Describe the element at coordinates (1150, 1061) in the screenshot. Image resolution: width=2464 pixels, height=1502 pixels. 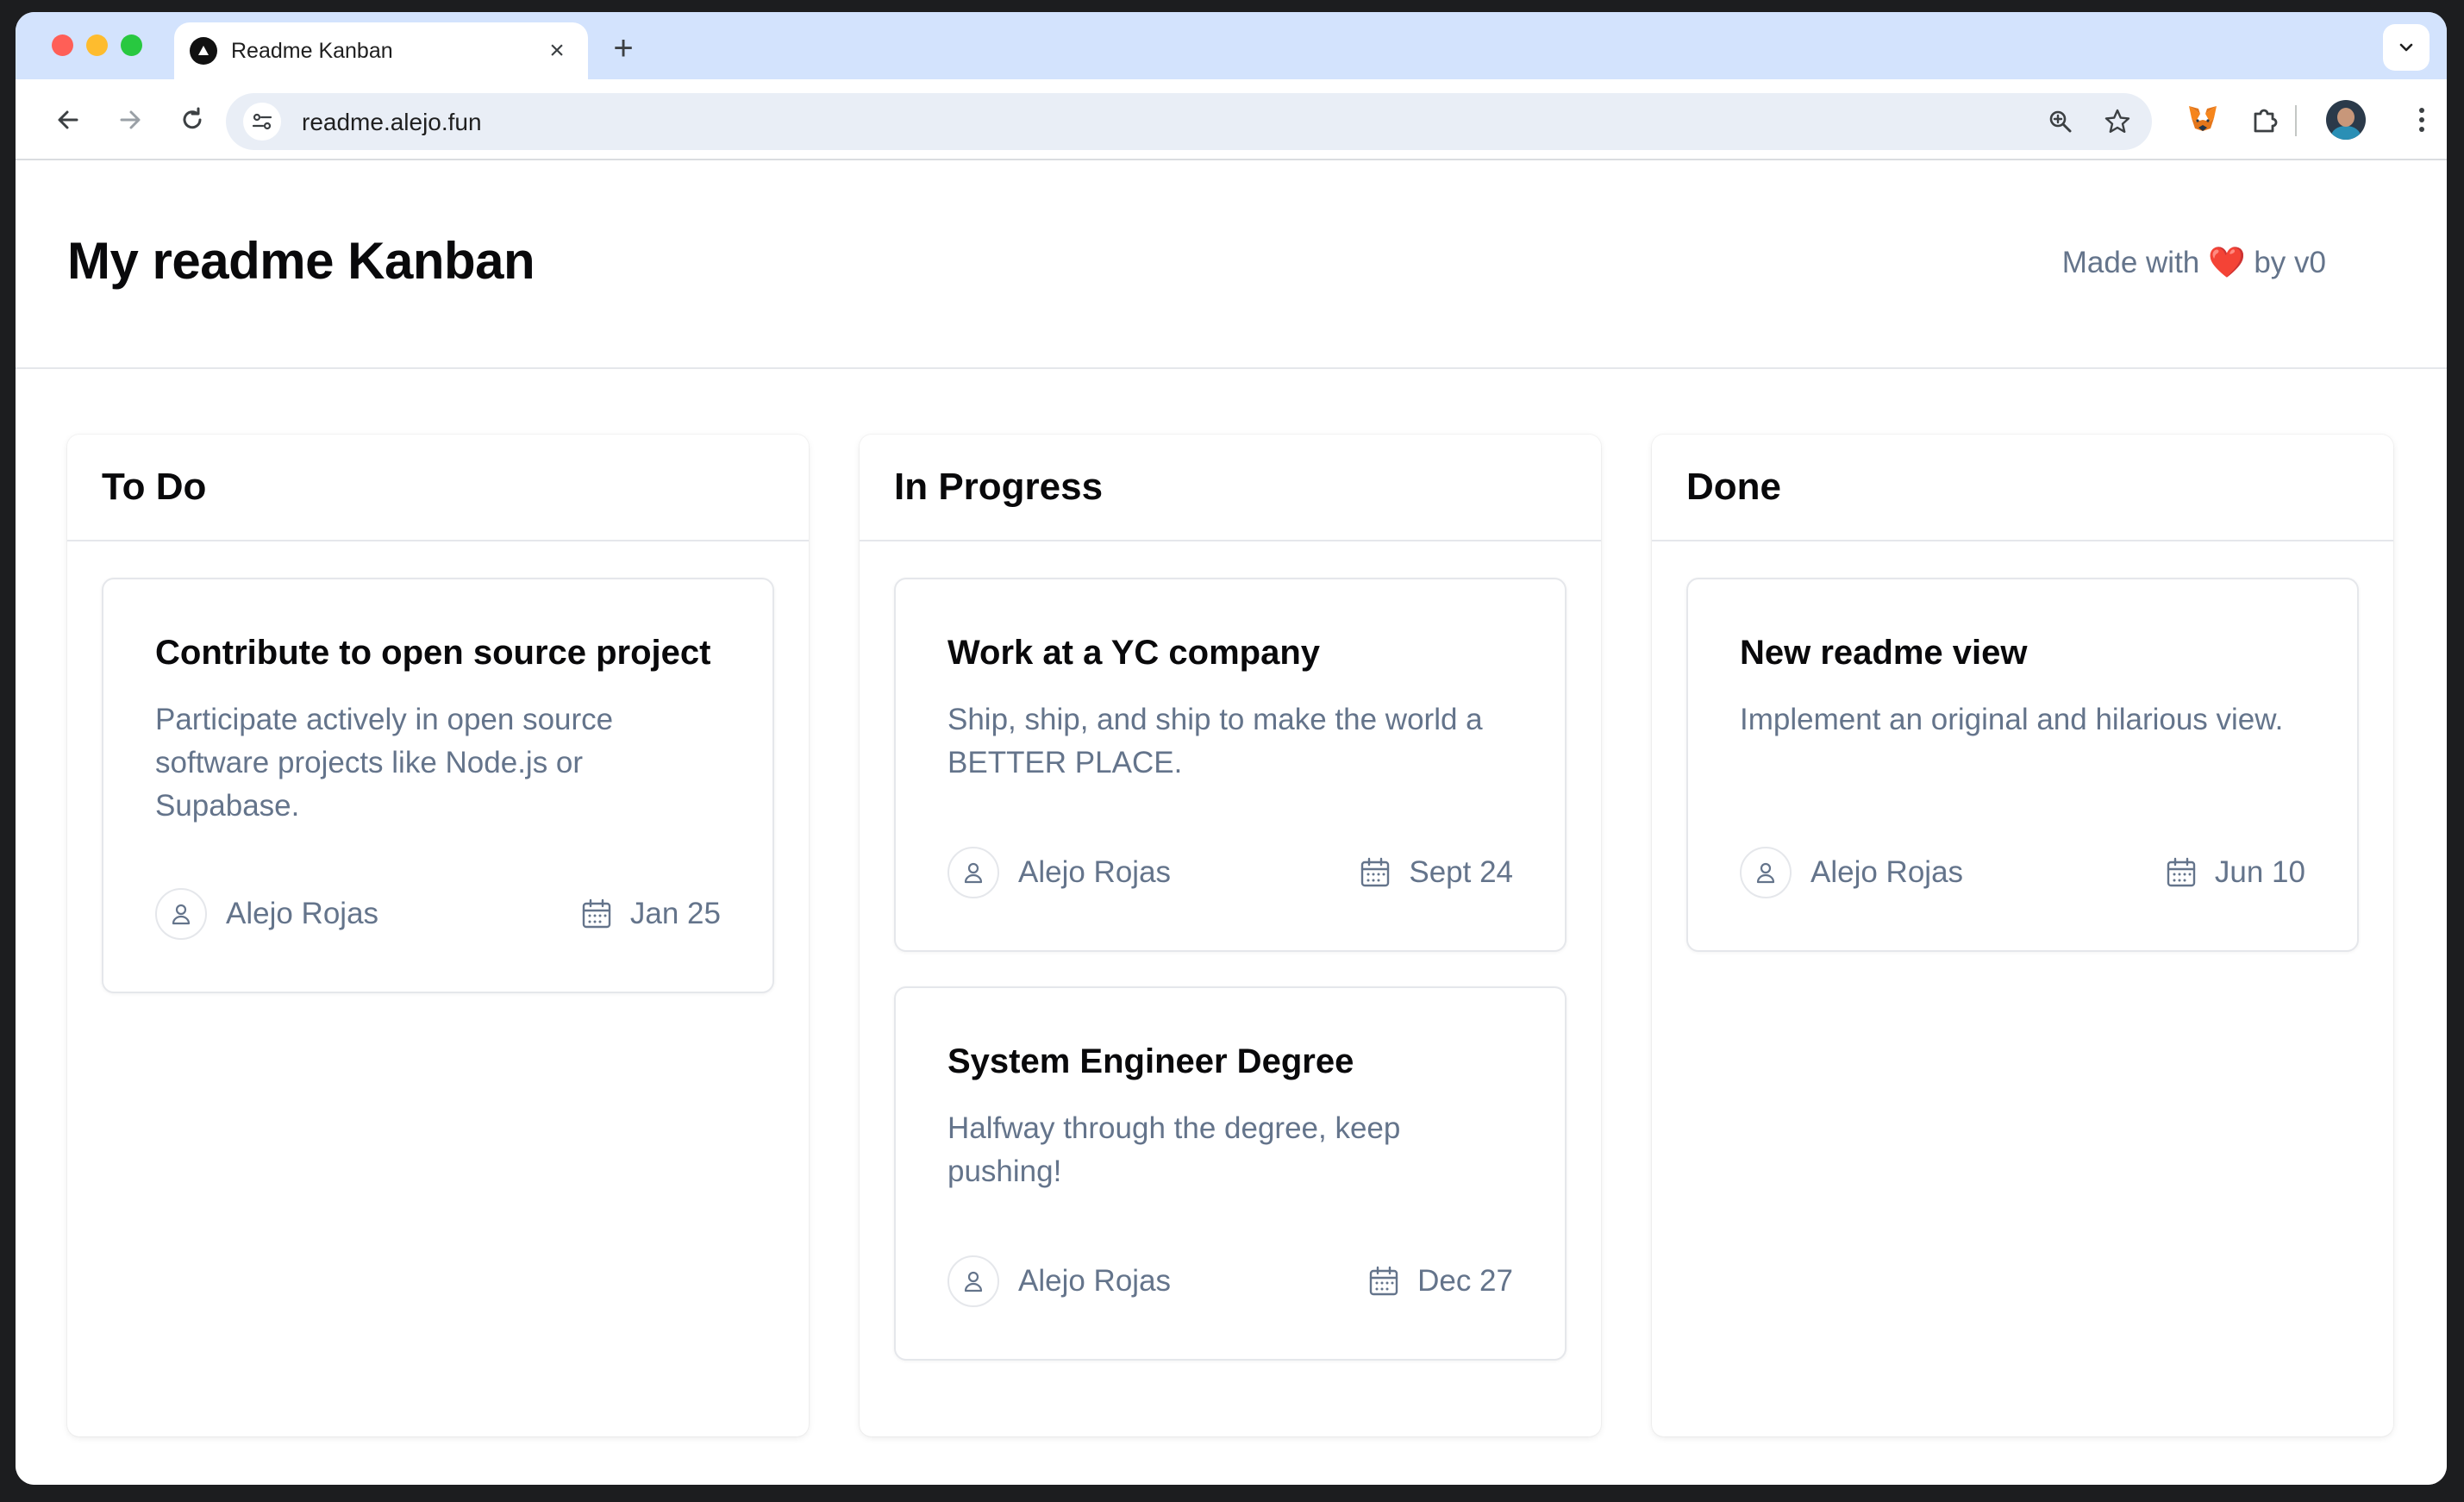
I see `card-title: System Engineer Degree` at that location.